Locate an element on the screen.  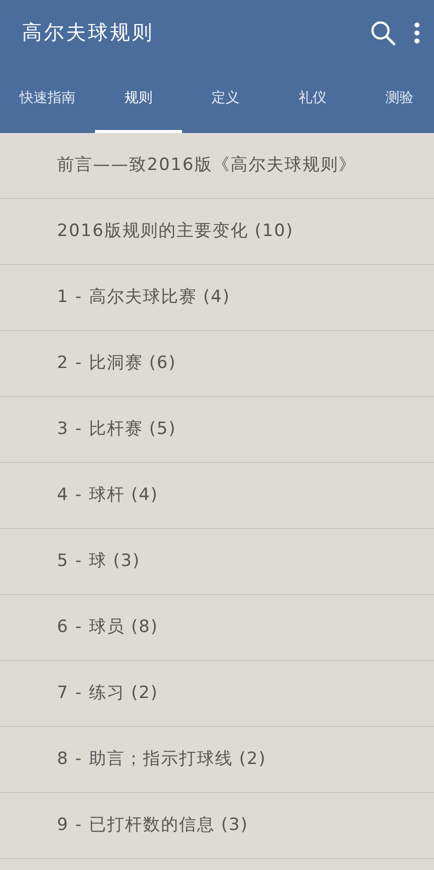
list-item: 6 - 球员 (8) is located at coordinates (217, 628).